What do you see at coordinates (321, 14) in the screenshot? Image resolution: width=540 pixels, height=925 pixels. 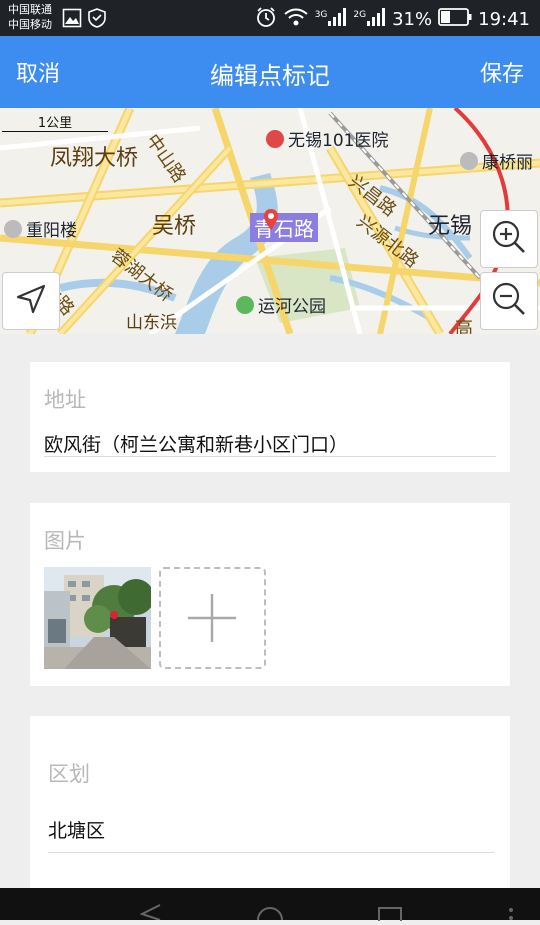 I see `network-type-1: 3G` at bounding box center [321, 14].